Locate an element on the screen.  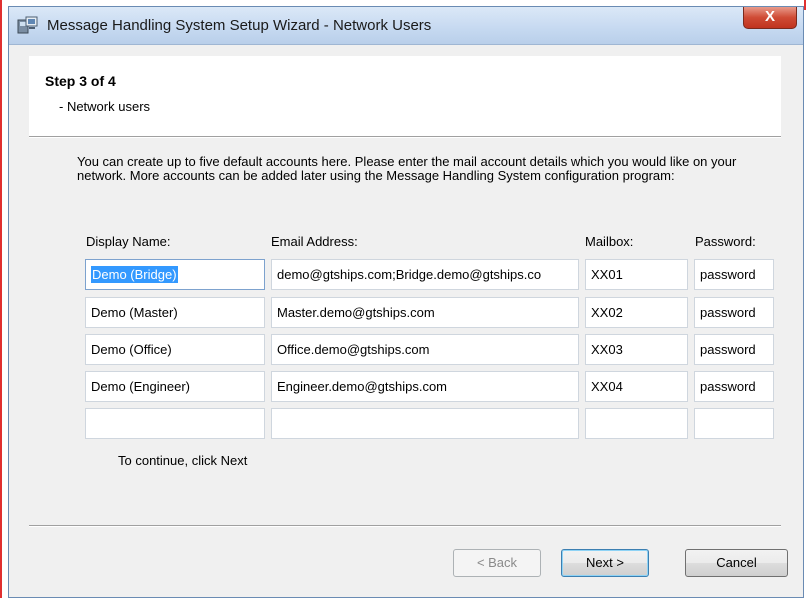
step-title: Step 3 of 4 is located at coordinates (80, 81).